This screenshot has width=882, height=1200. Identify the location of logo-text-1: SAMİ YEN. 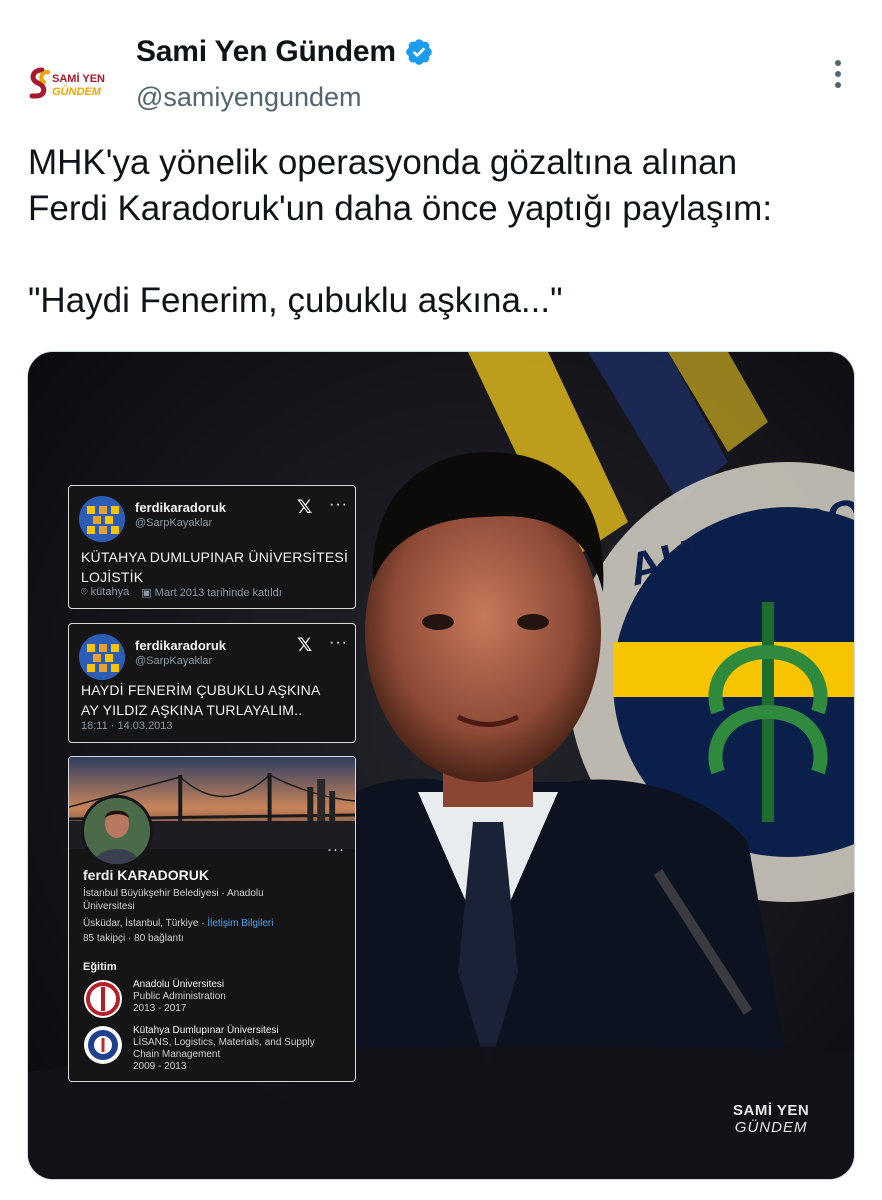
(78, 78).